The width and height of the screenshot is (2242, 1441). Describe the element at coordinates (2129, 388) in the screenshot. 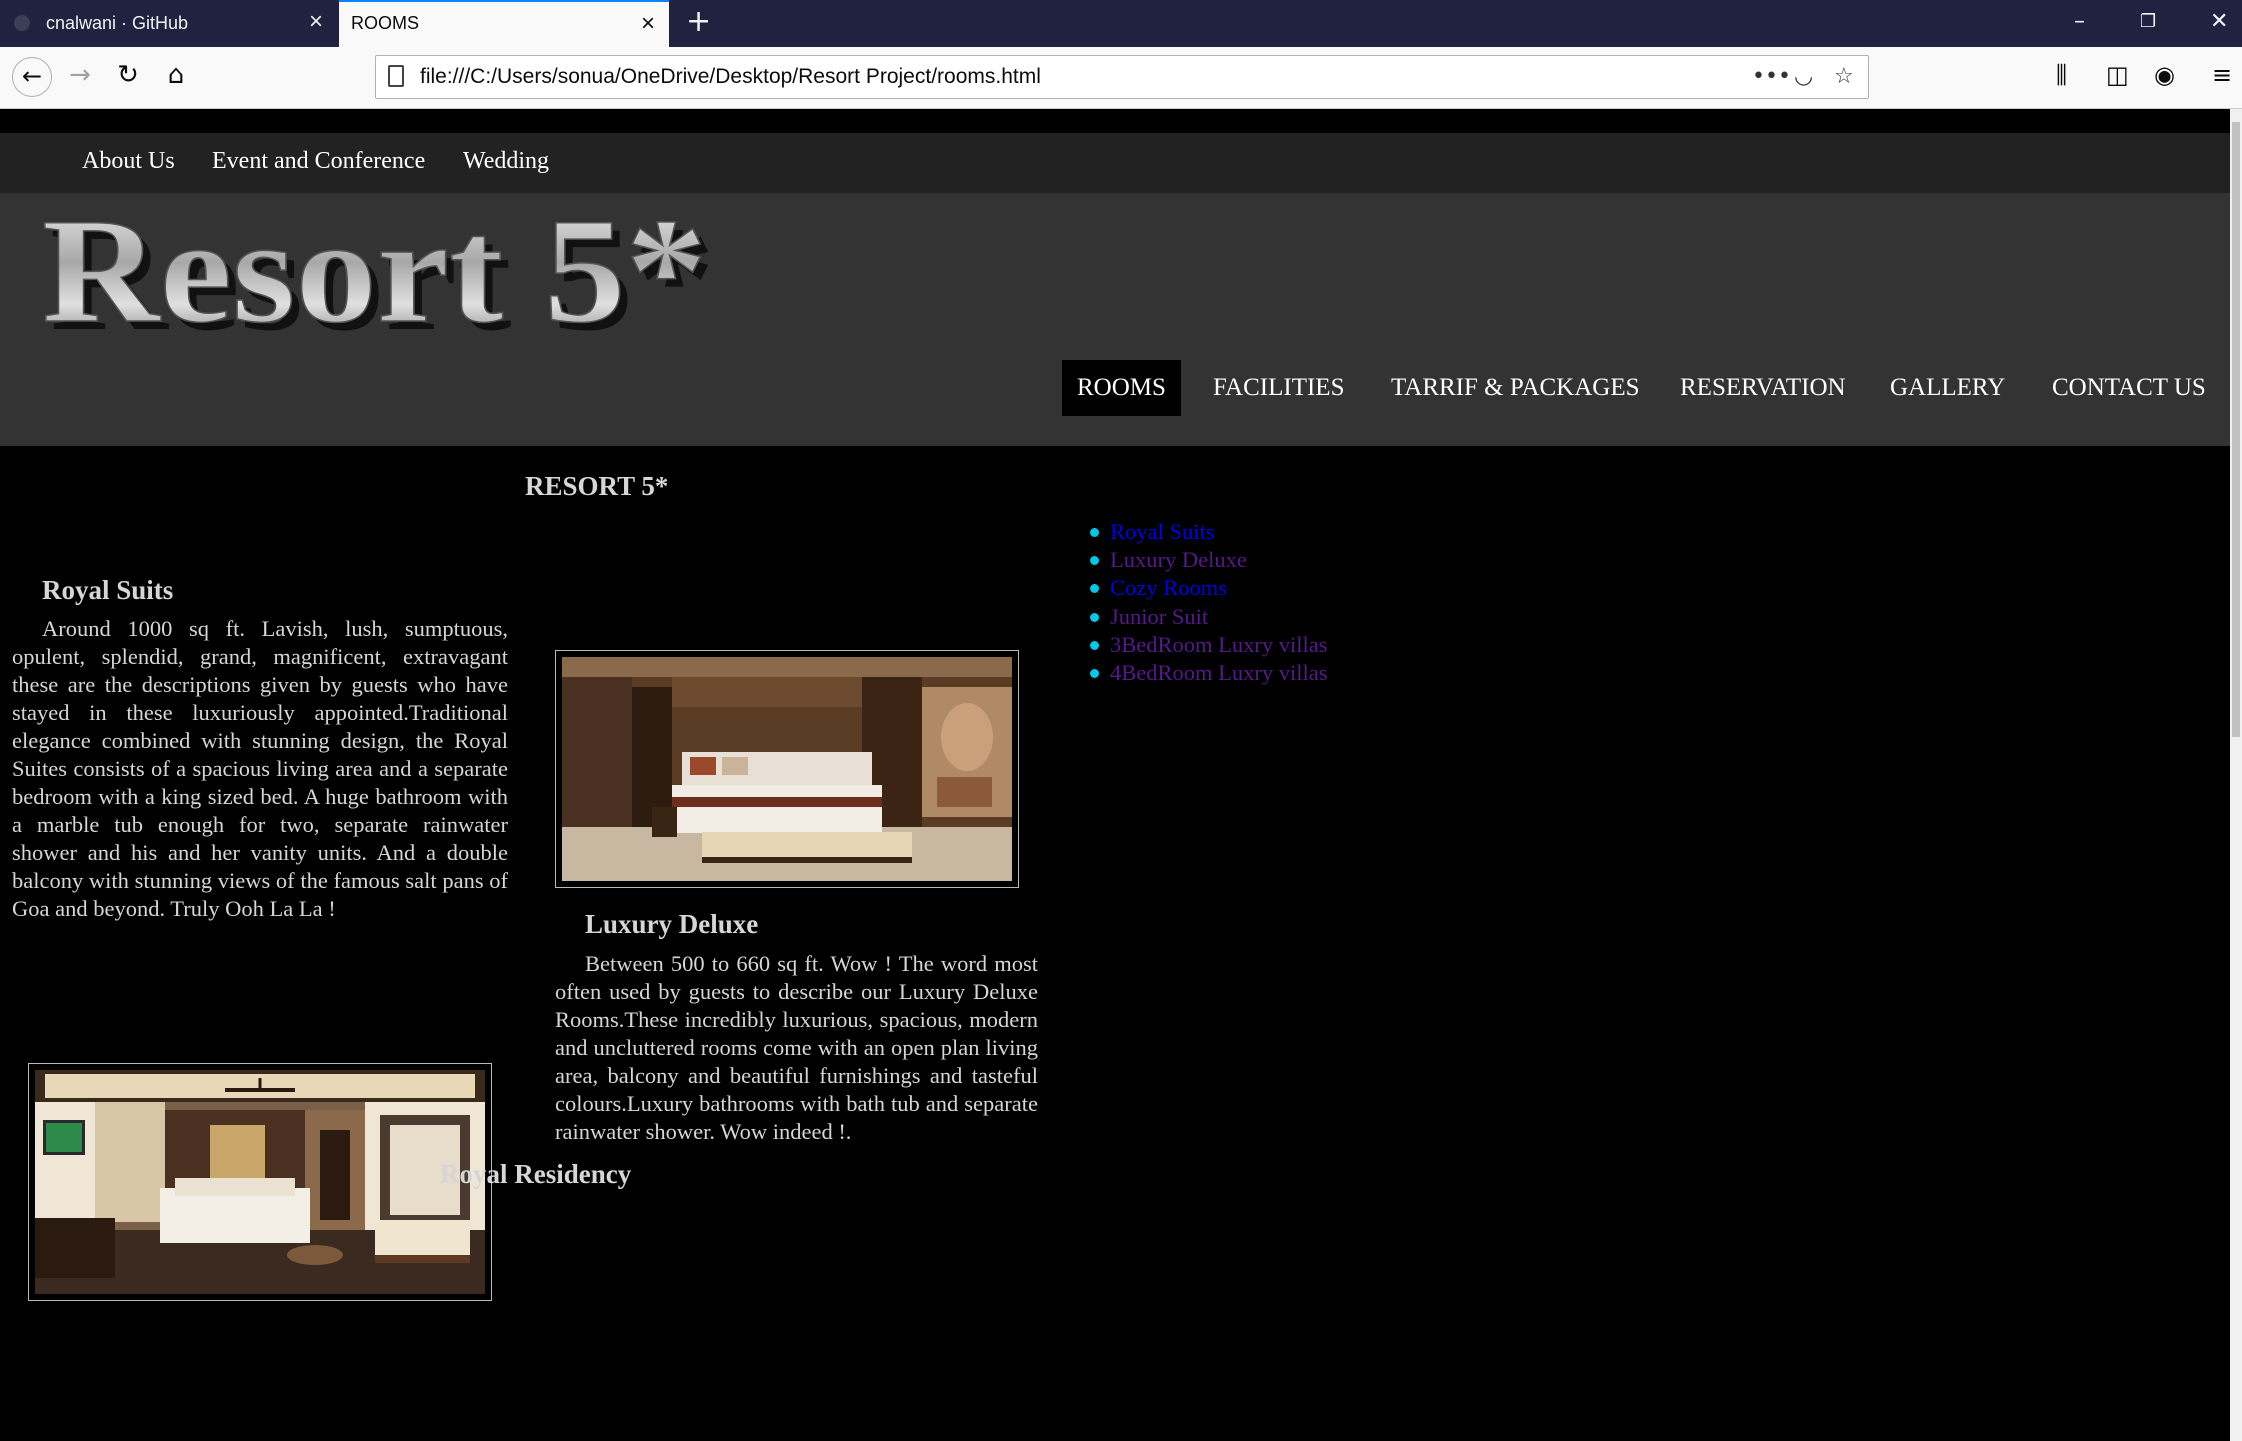

I see `menu-contact-us: CONTACT US` at that location.